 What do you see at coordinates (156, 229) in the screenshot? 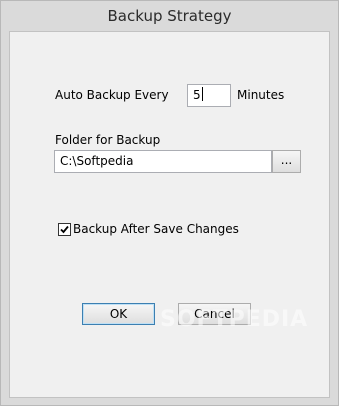
I see `backup-after-save-label: Backup After Save Changes` at bounding box center [156, 229].